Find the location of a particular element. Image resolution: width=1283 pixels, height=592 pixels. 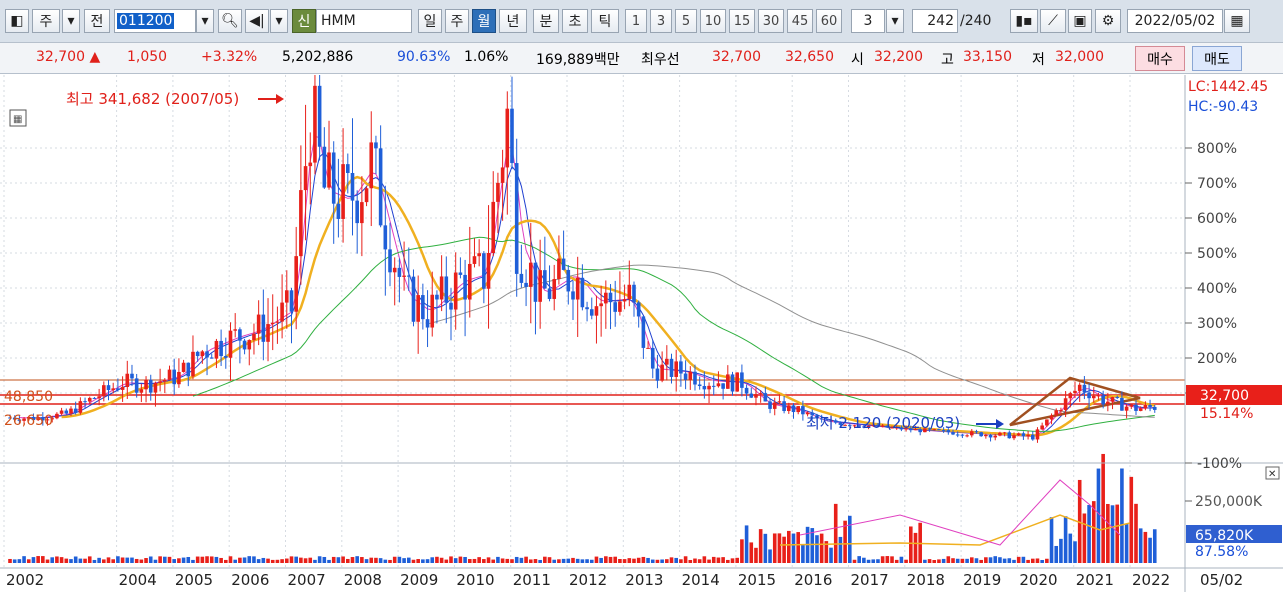

save-icon: ▣ is located at coordinates (1080, 21).